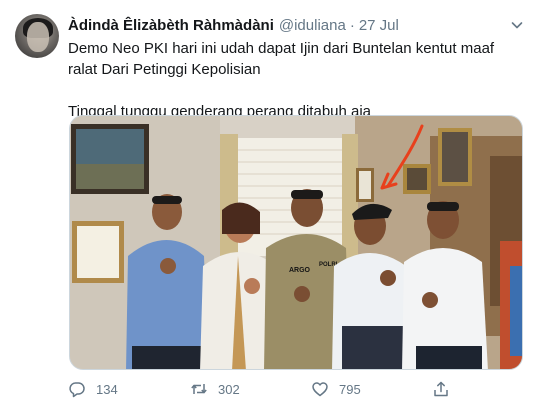 Image resolution: width=533 pixels, height=415 pixels. I want to click on retweet-icon, so click(199, 389).